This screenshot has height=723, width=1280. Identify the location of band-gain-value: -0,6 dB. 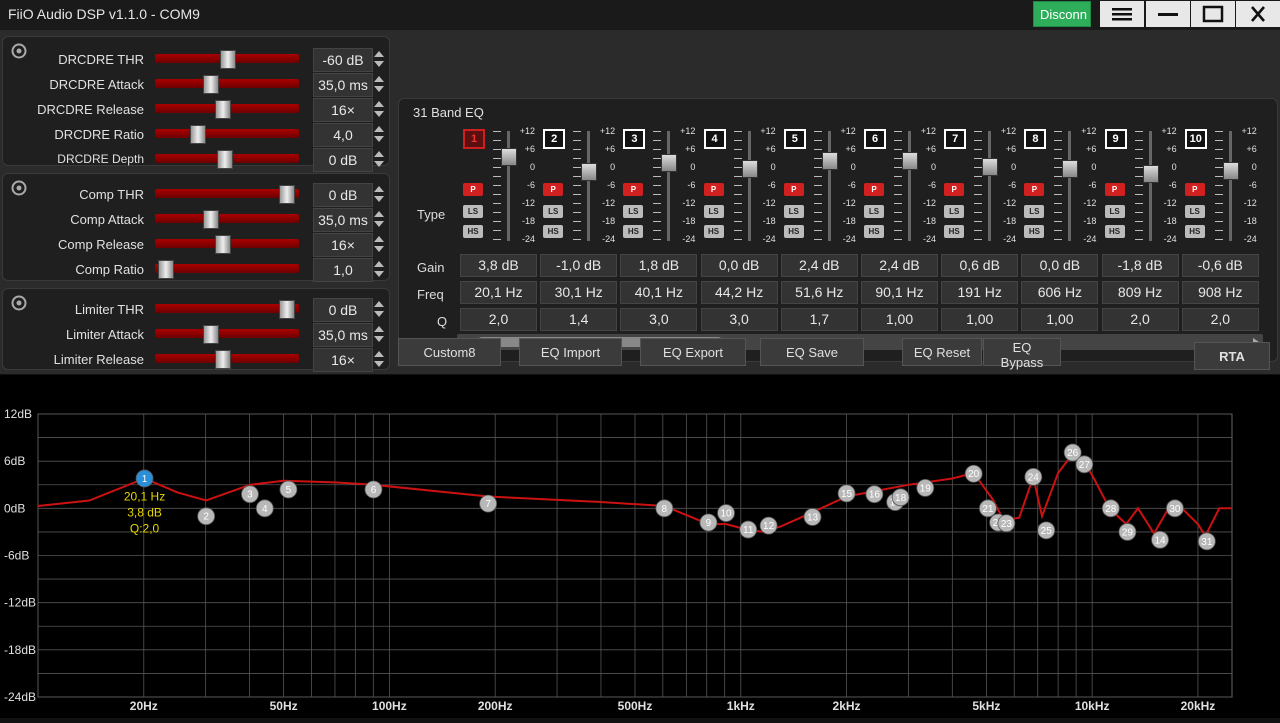
(1220, 265).